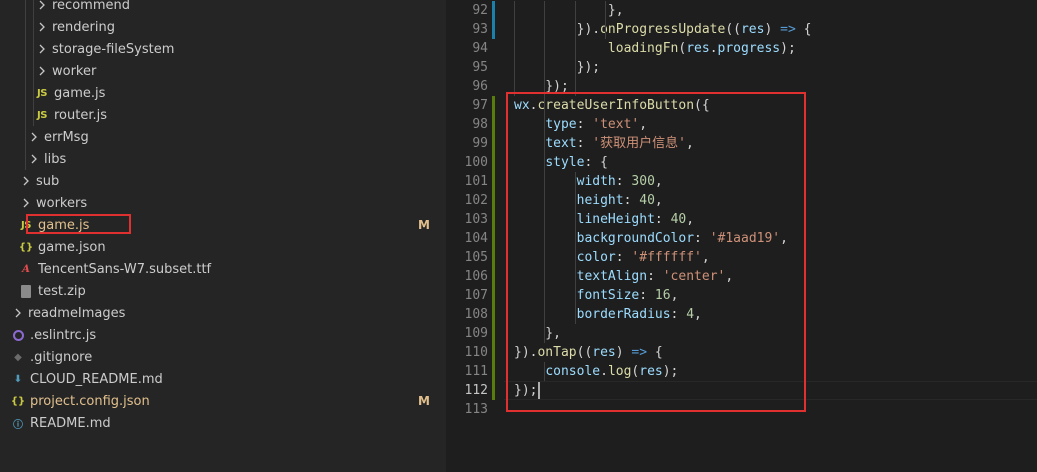  What do you see at coordinates (480, 105) in the screenshot?
I see `line-number: 97` at bounding box center [480, 105].